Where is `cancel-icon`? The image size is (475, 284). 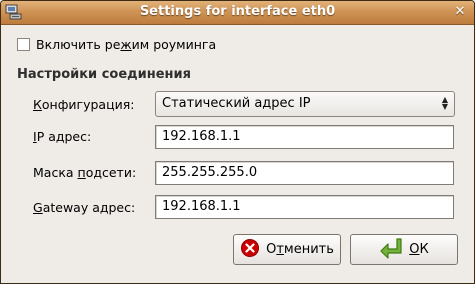
cancel-icon is located at coordinates (250, 250).